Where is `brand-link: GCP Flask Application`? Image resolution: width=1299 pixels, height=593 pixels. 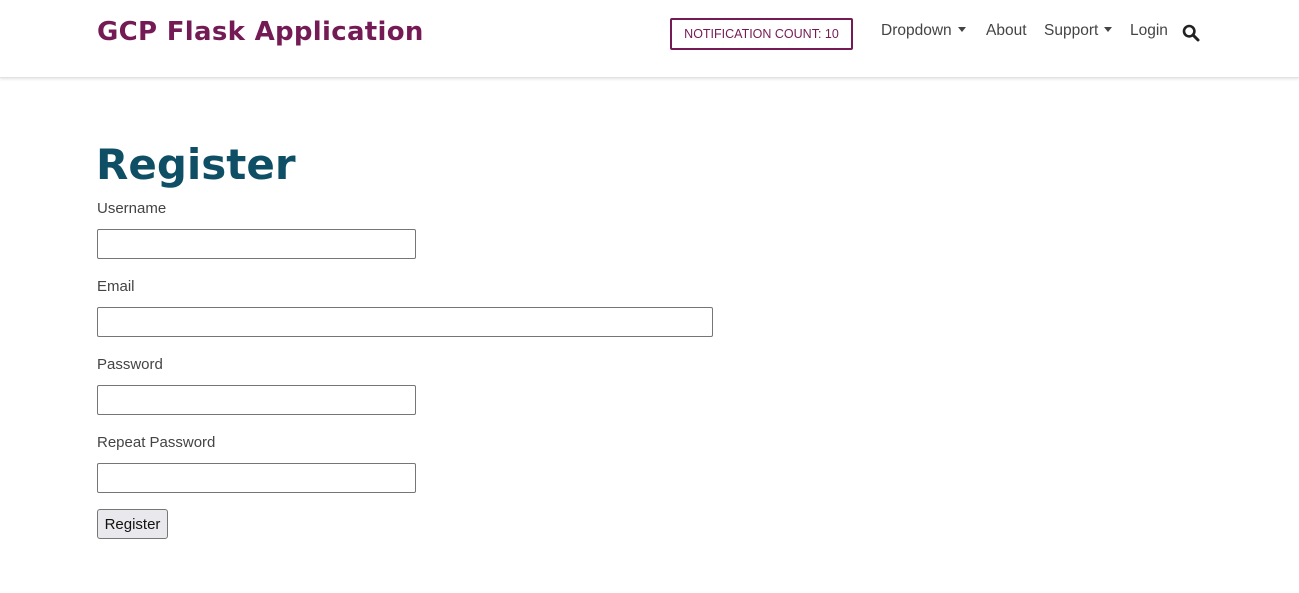 brand-link: GCP Flask Application is located at coordinates (260, 32).